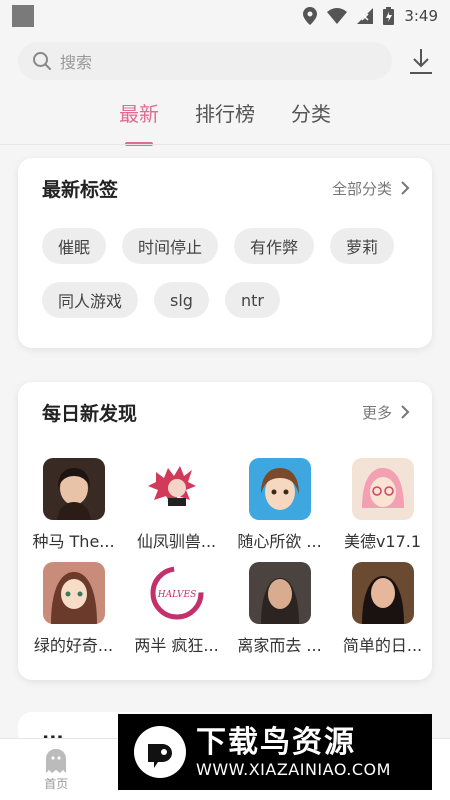  I want to click on location-icon, so click(310, 16).